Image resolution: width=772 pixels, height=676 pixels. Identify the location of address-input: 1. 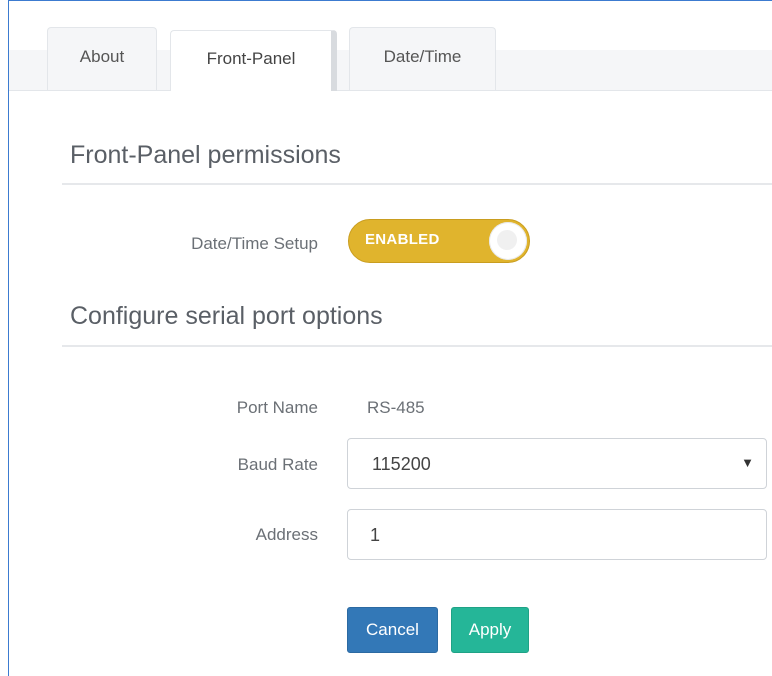
(557, 534).